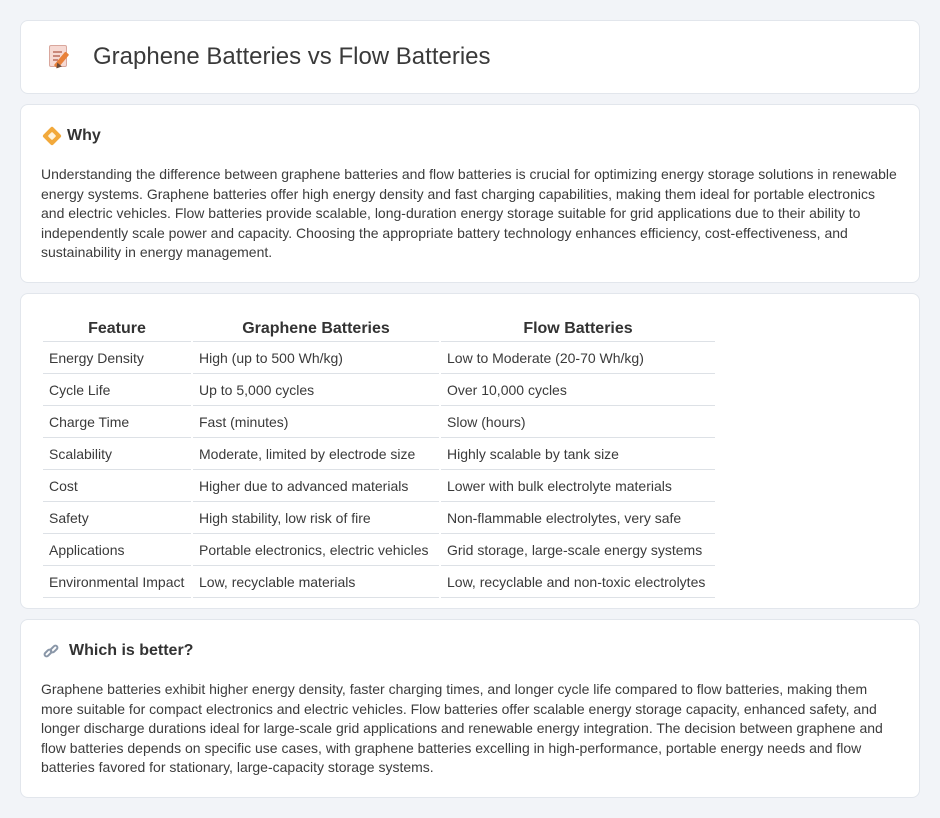 Image resolution: width=940 pixels, height=818 pixels. Describe the element at coordinates (84, 135) in the screenshot. I see `why-heading: Why` at that location.